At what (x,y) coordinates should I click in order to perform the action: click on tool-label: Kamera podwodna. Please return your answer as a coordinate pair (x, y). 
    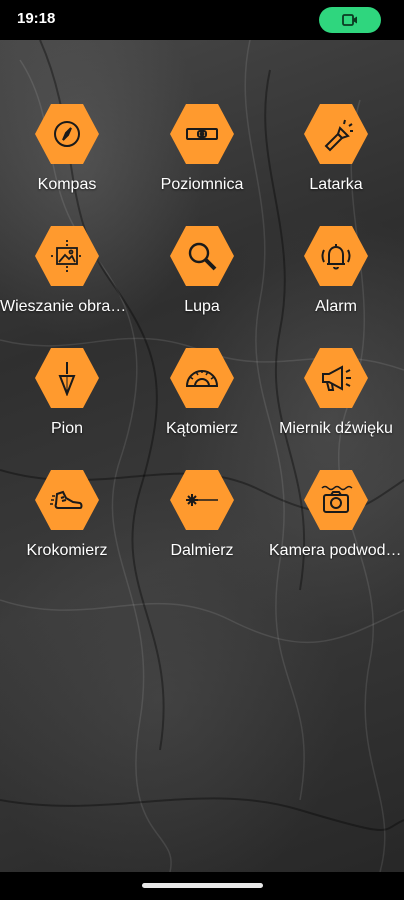
    Looking at the image, I should click on (336, 550).